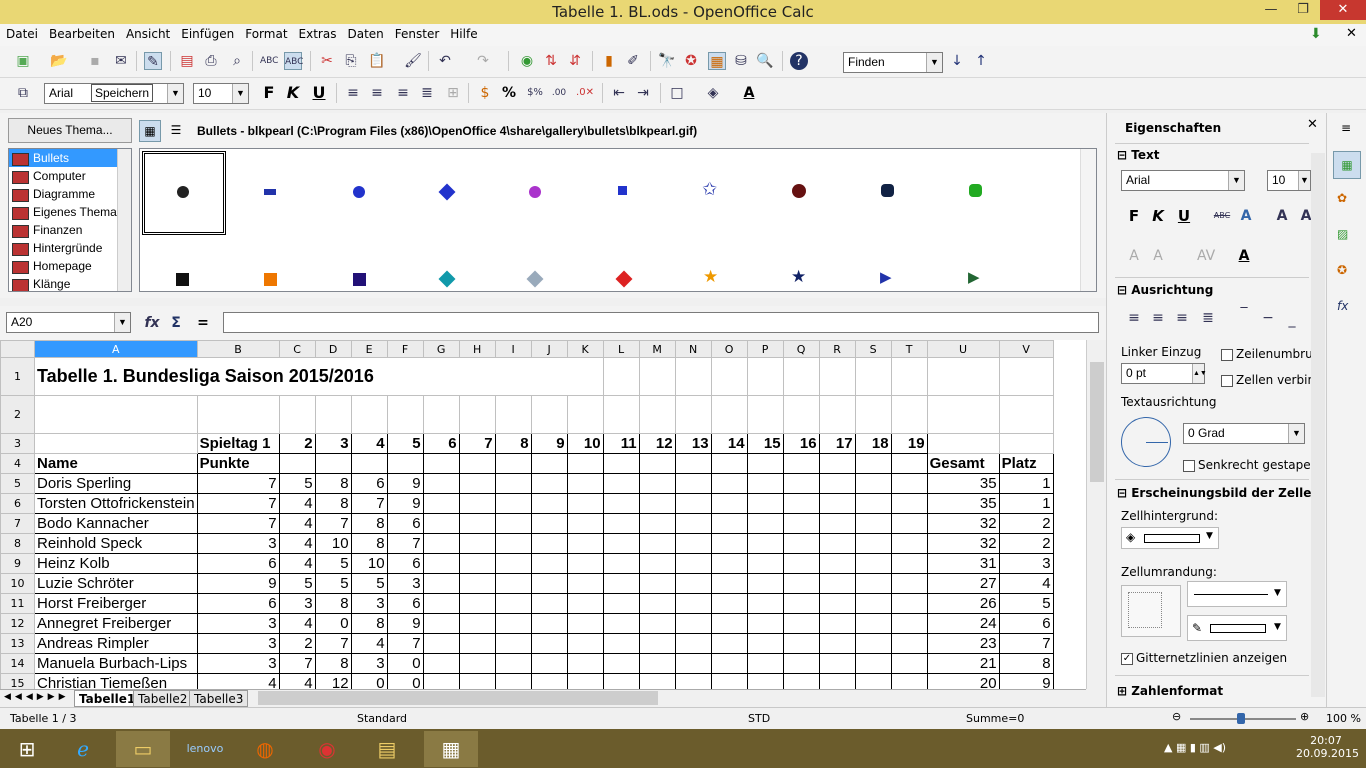 The height and width of the screenshot is (768, 1366). What do you see at coordinates (1271, 10) in the screenshot?
I see `minimize-button: —` at bounding box center [1271, 10].